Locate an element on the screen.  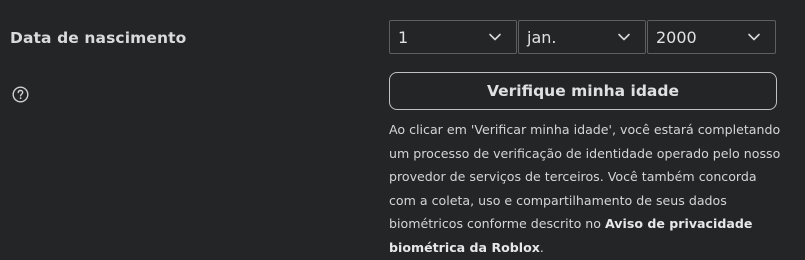
birth-month-select: jan. is located at coordinates (582, 37).